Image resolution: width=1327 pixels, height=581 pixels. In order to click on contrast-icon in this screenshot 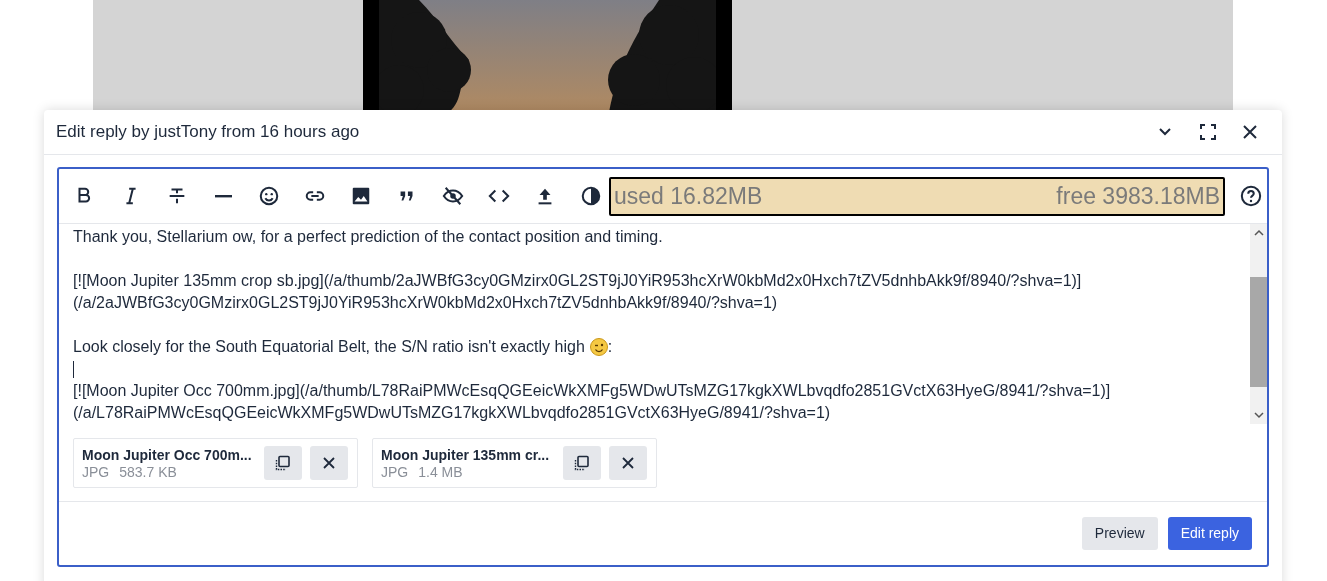, I will do `click(591, 196)`.